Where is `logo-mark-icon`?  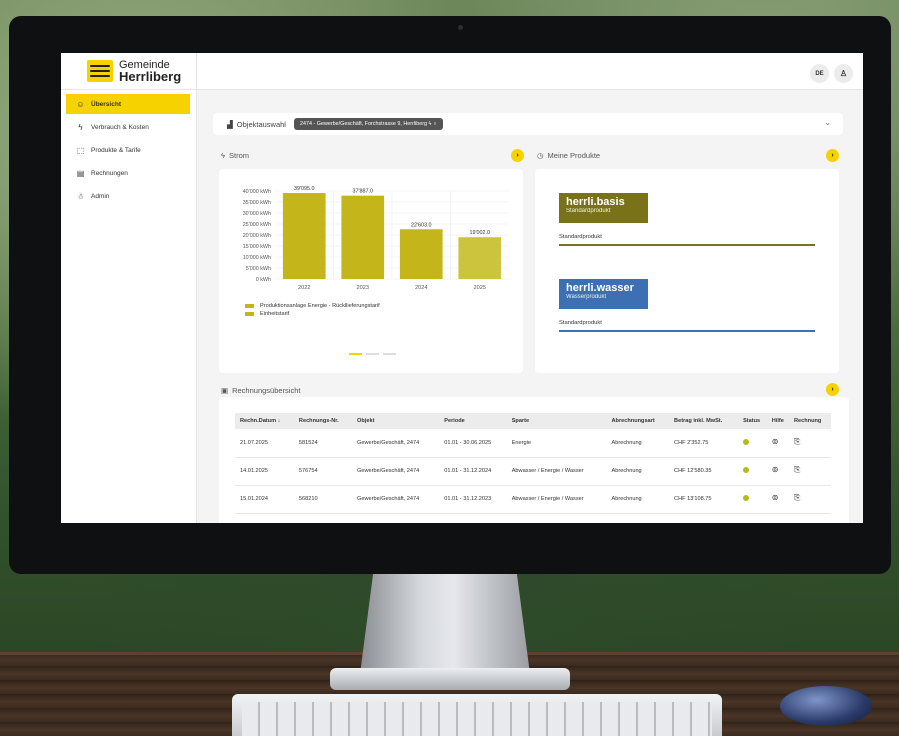
logo-mark-icon is located at coordinates (100, 71).